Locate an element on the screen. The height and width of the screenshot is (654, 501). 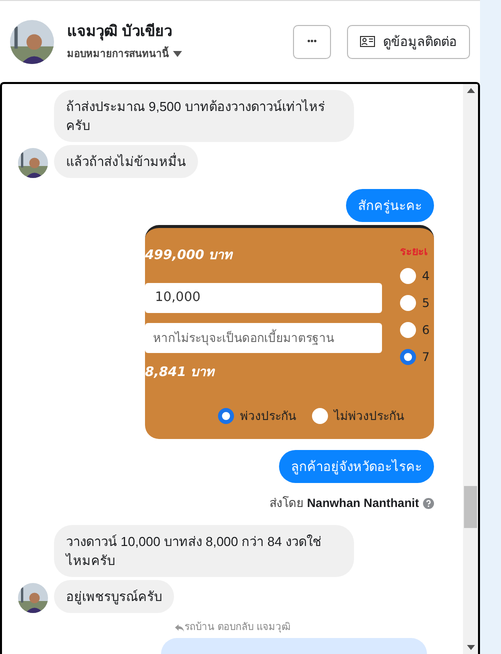
incoming-message: อยู่เพชรบูรณ์ครับ is located at coordinates (114, 596).